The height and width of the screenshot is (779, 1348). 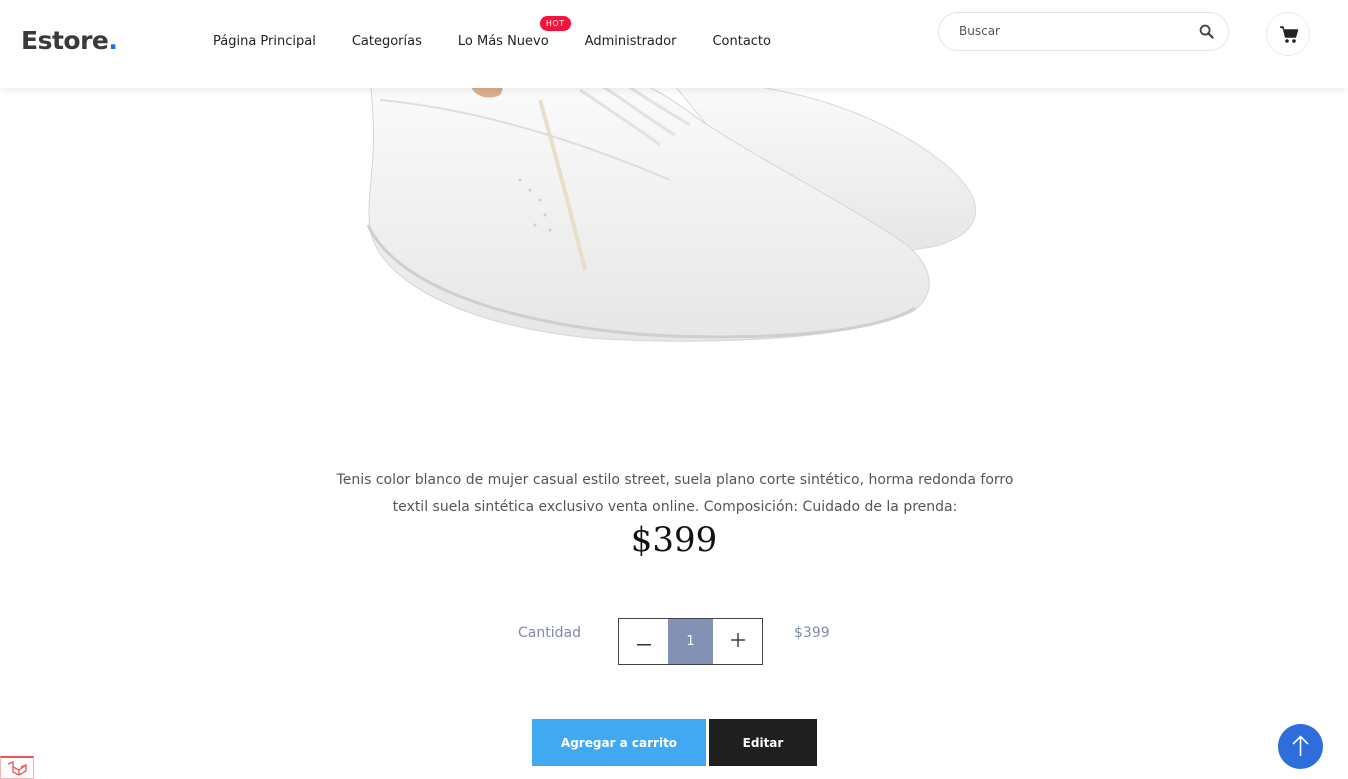 What do you see at coordinates (674, 540) in the screenshot?
I see `product-price: $399` at bounding box center [674, 540].